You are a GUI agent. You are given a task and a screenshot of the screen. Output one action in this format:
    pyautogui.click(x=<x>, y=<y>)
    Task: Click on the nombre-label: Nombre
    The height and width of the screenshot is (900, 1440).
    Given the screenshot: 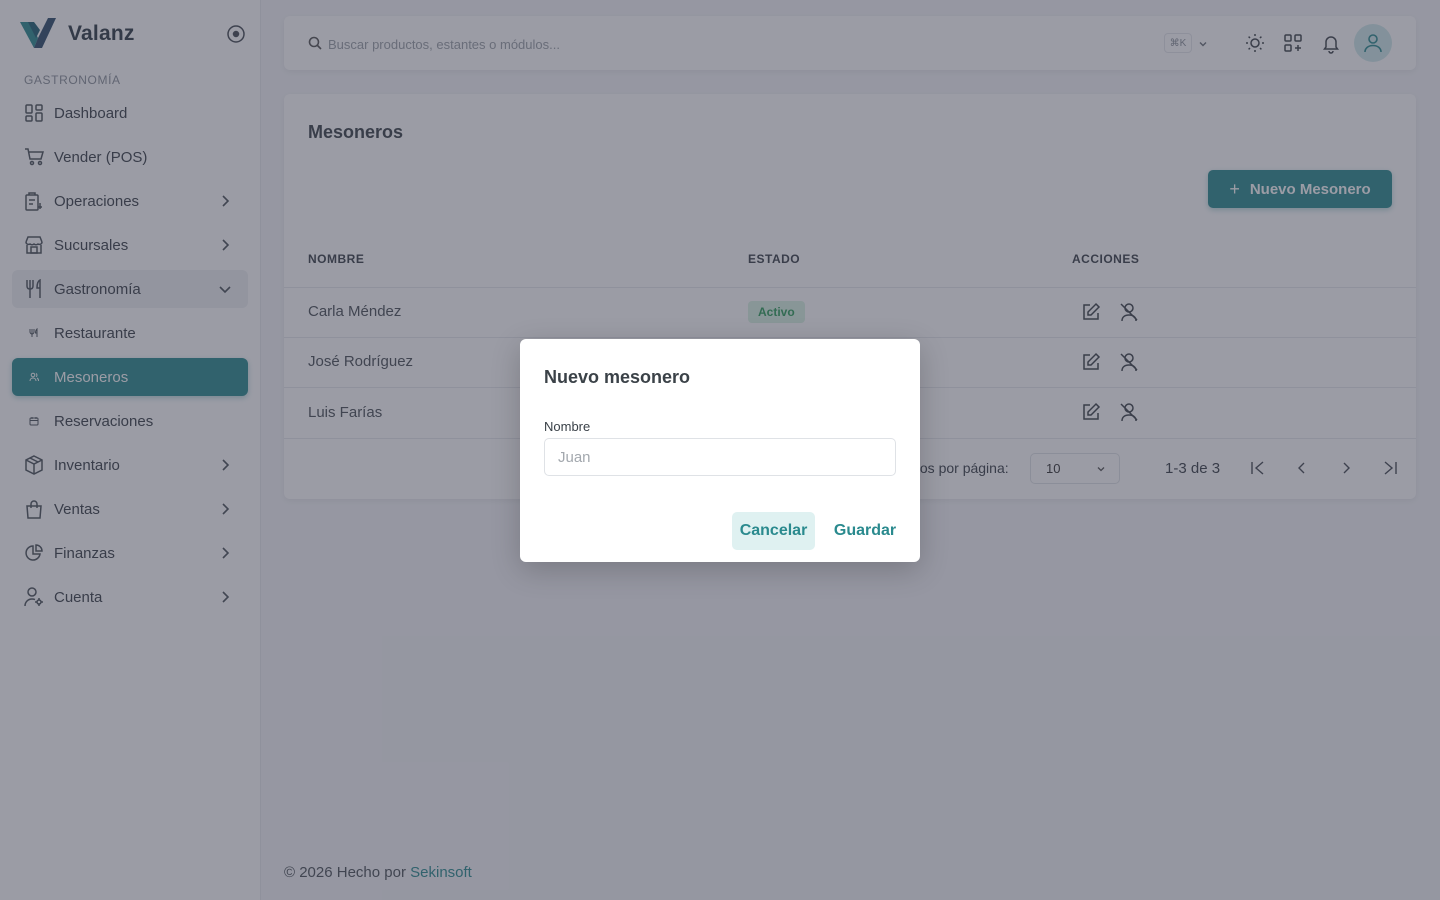 What is the action you would take?
    pyautogui.click(x=567, y=426)
    